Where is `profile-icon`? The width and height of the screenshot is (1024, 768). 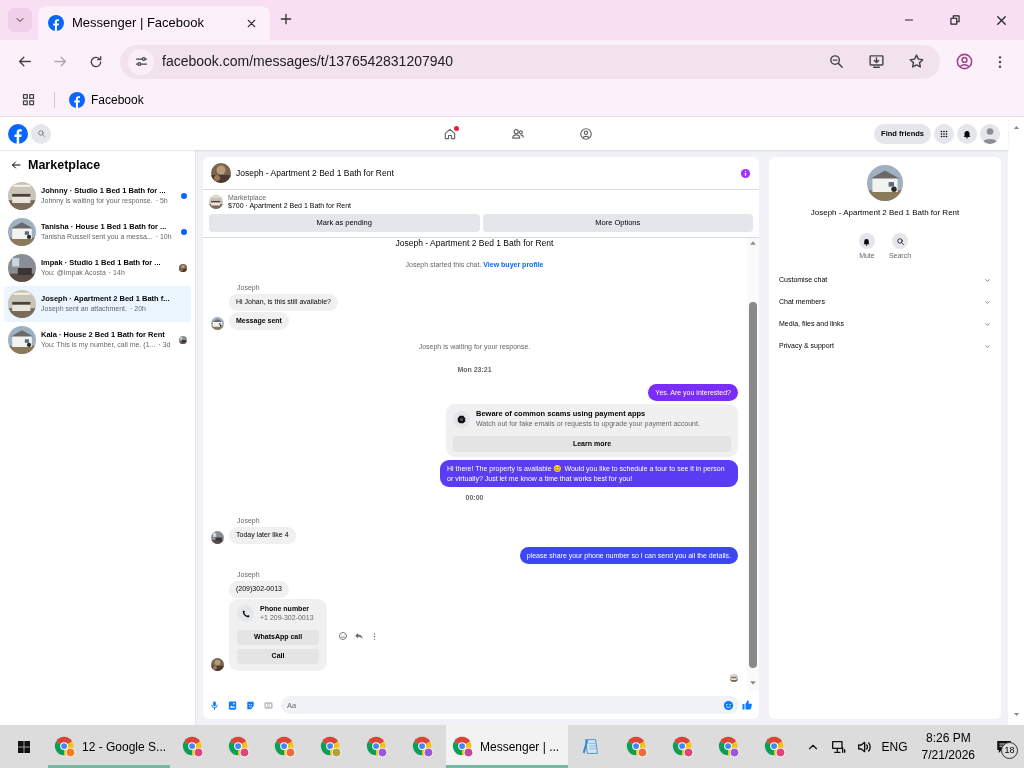 profile-icon is located at coordinates (964, 61).